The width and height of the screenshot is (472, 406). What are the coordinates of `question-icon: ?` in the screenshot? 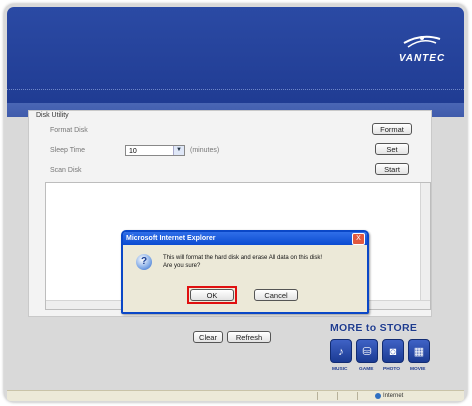 It's located at (144, 262).